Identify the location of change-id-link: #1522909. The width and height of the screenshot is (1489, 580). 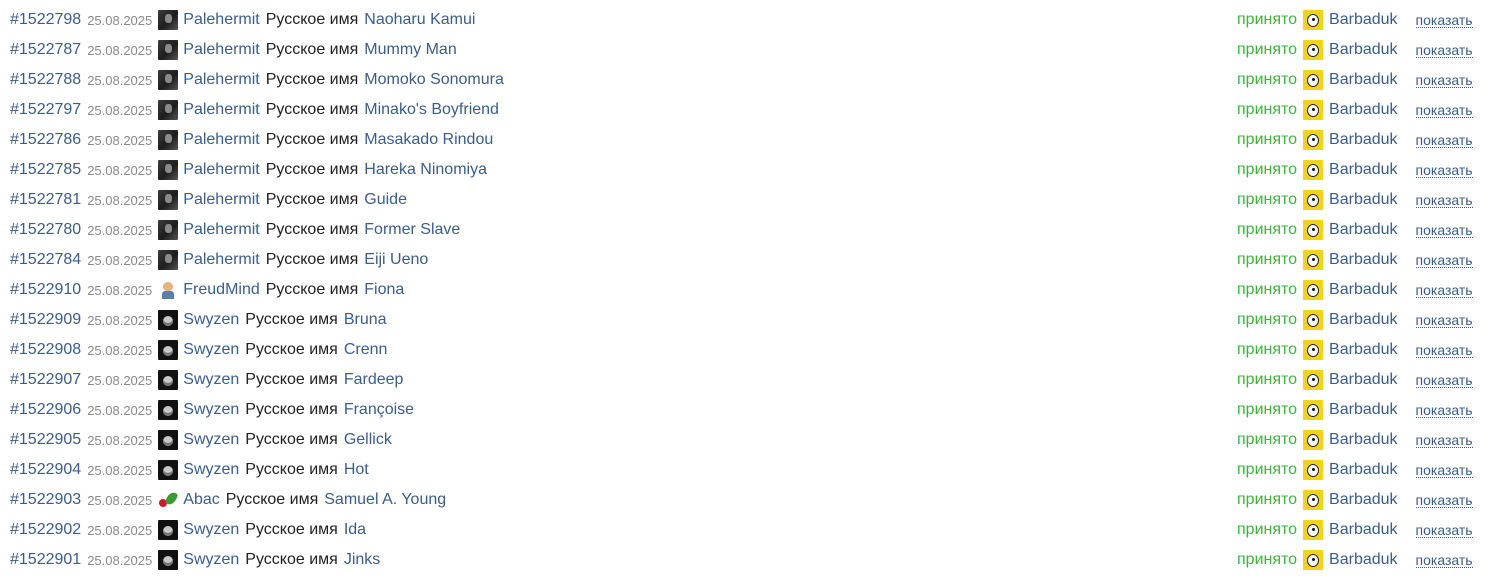
(45, 320).